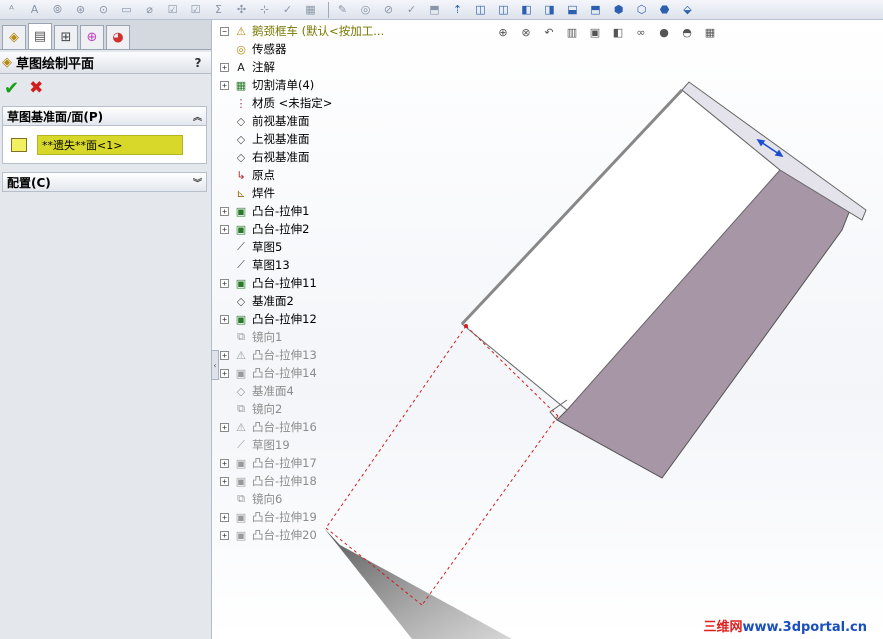 The height and width of the screenshot is (639, 883). I want to click on tree-item: ⟋ 草图5, so click(251, 247).